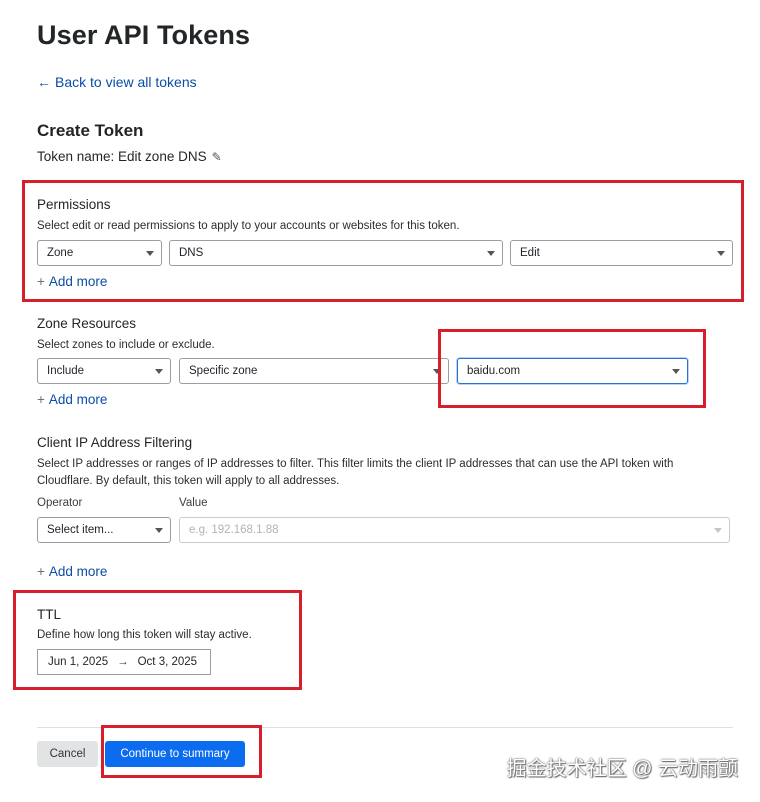 Image resolution: width=760 pixels, height=802 pixels. Describe the element at coordinates (175, 754) in the screenshot. I see `continue-to-summary-button: Continue to summary` at that location.